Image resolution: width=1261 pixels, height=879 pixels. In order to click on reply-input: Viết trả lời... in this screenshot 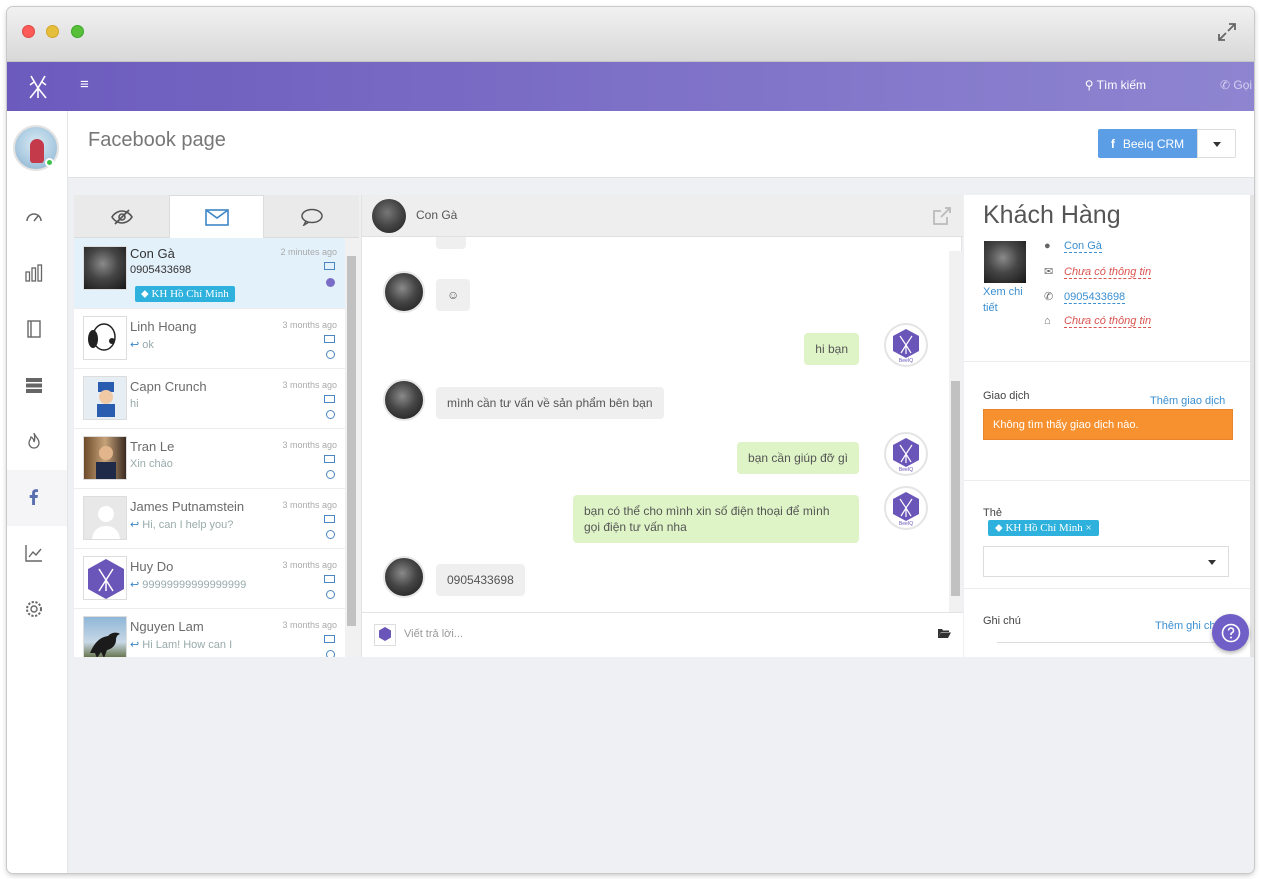, I will do `click(433, 634)`.